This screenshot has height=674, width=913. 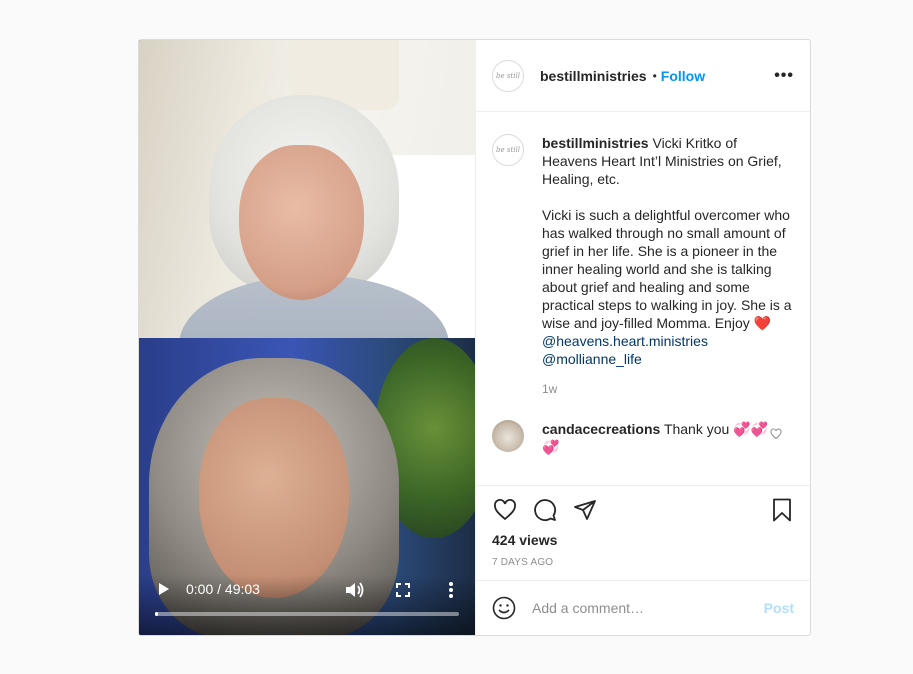 What do you see at coordinates (668, 341) in the screenshot?
I see `mention-link: @heavens.heart.ministries` at bounding box center [668, 341].